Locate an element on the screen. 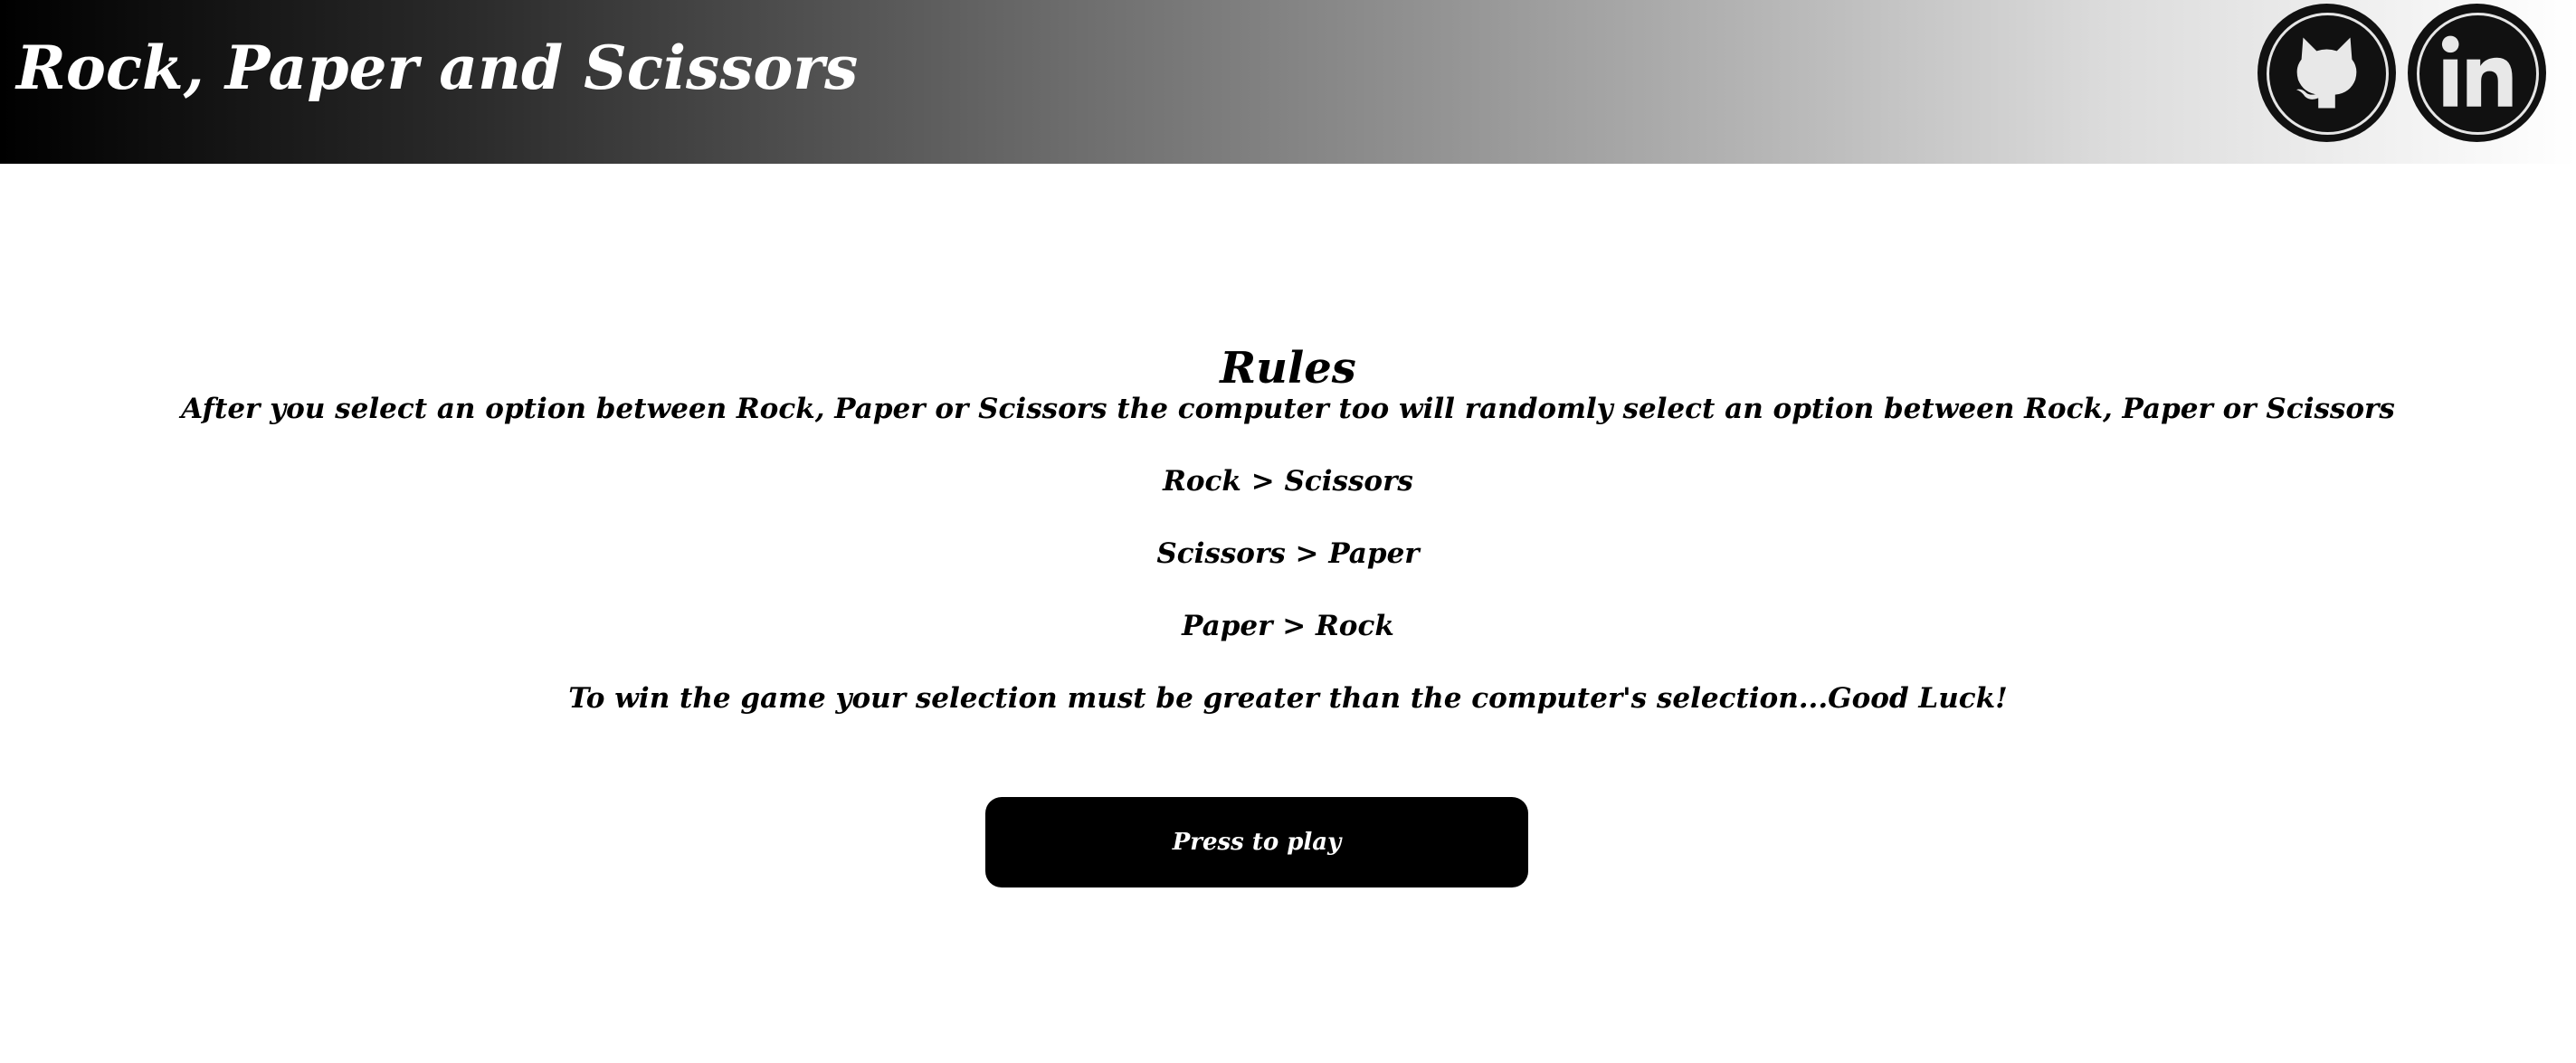 This screenshot has width=2576, height=1063. rule-paper-rock: Paper > Rock is located at coordinates (1288, 626).